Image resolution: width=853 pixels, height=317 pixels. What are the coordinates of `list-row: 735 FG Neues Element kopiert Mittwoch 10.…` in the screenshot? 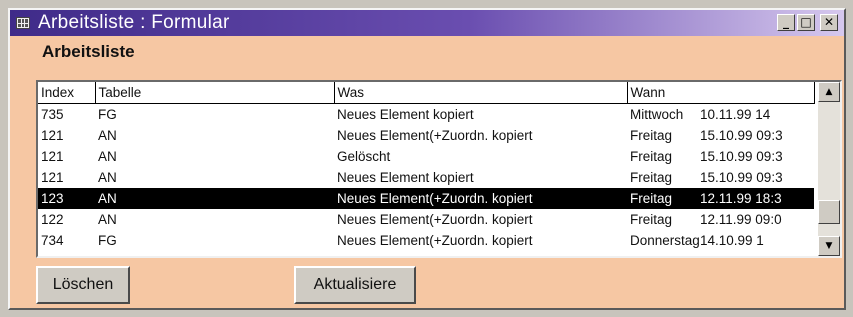 It's located at (426, 115).